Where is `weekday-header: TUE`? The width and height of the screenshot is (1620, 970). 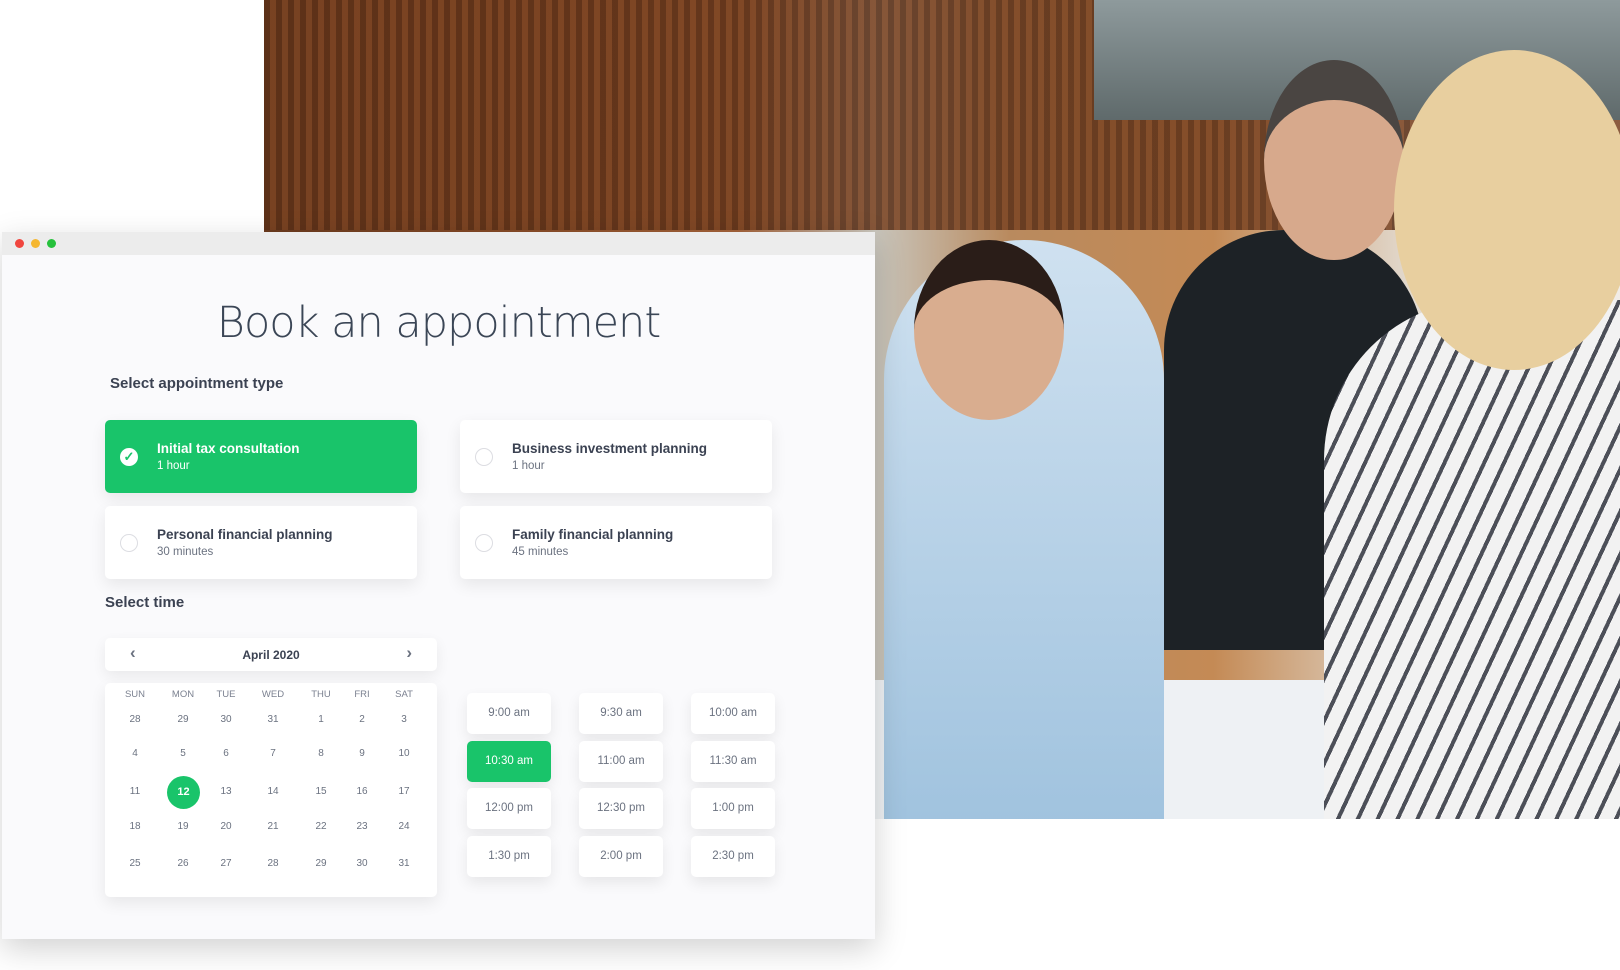
weekday-header: TUE is located at coordinates (226, 694).